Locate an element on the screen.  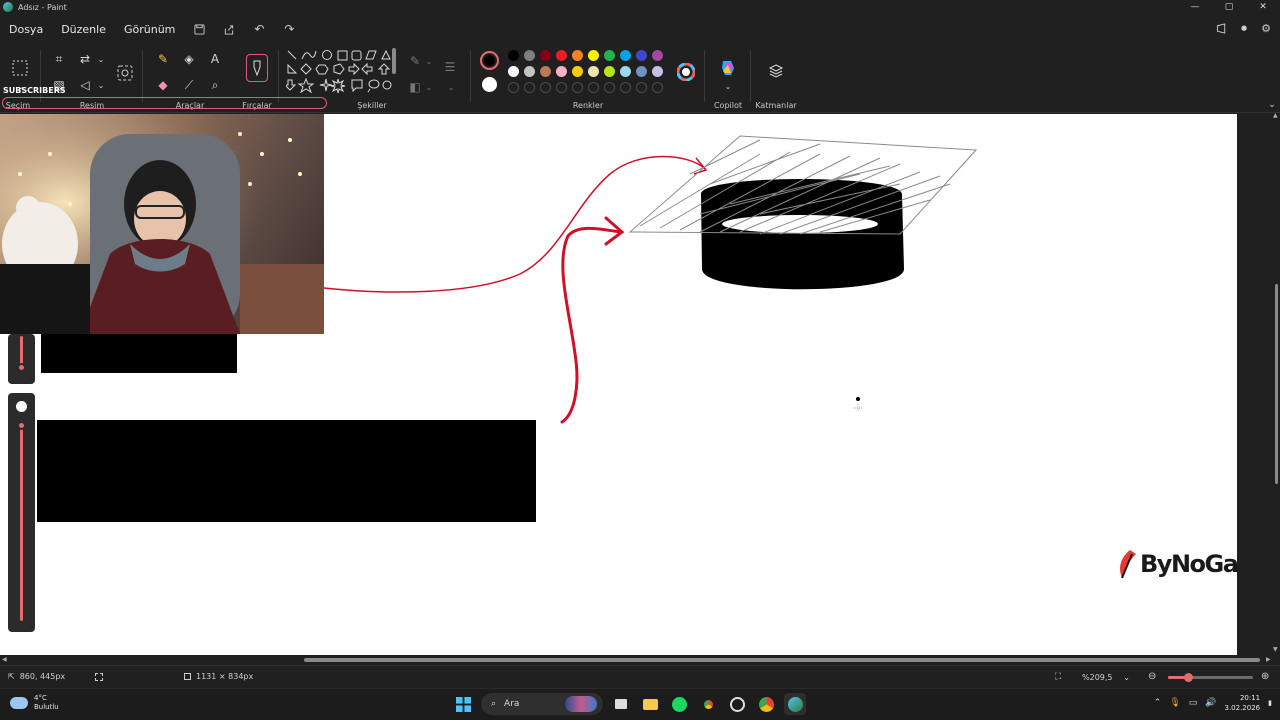
clock: 20:11 3.02.2026 is located at coordinates (1243, 703).